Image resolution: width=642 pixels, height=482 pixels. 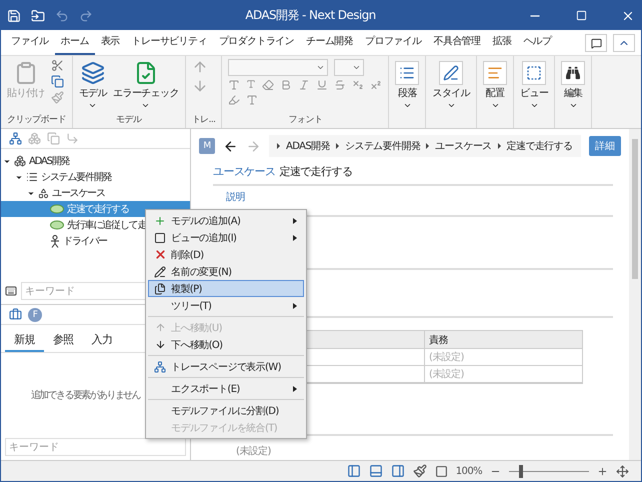 I want to click on binoculars-icon, so click(x=573, y=73).